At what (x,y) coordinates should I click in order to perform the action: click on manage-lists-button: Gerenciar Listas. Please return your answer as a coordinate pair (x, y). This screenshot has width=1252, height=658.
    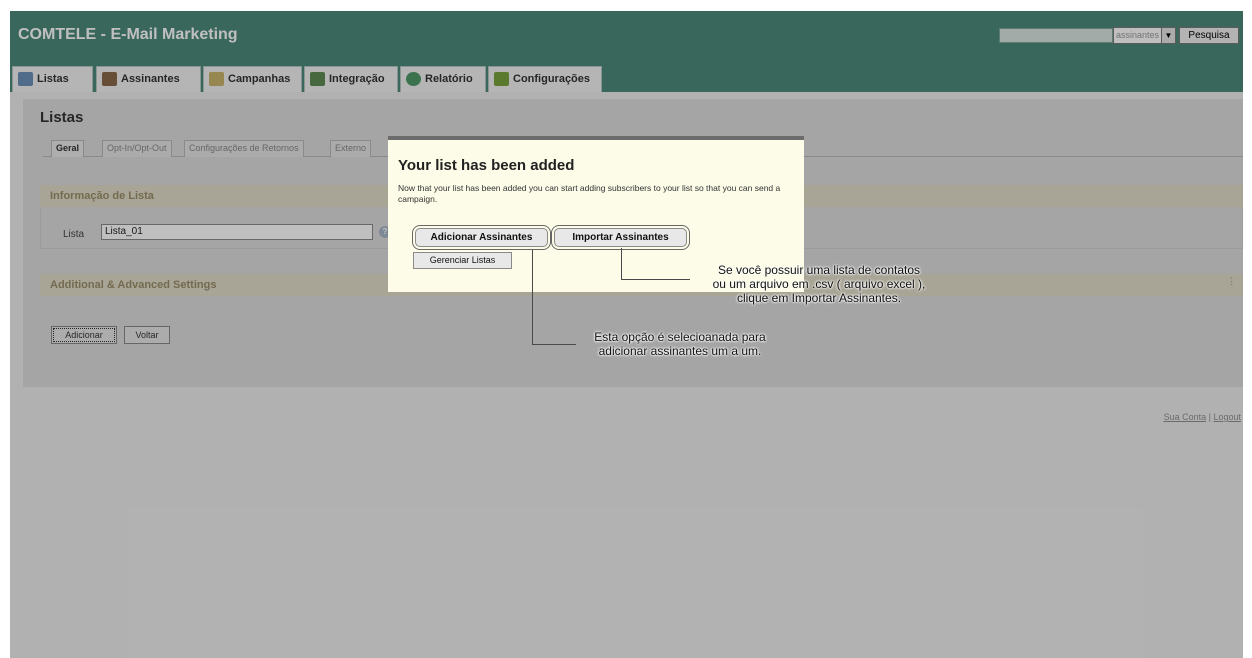
    Looking at the image, I should click on (462, 260).